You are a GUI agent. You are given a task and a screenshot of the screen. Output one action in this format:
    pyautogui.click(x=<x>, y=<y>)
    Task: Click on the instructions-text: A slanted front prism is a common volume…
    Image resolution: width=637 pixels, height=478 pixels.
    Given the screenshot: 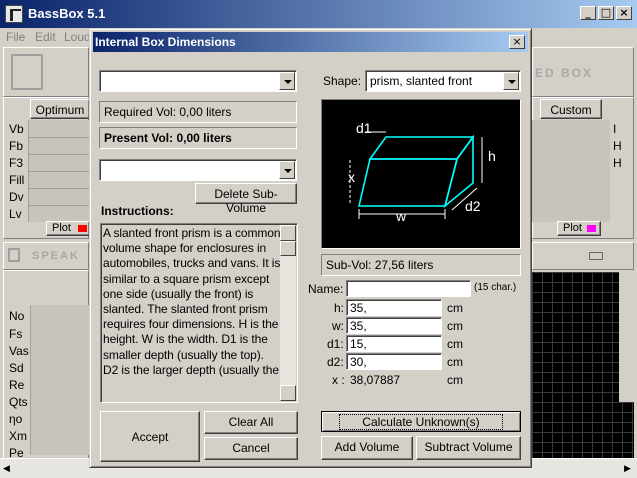 What is the action you would take?
    pyautogui.click(x=192, y=301)
    